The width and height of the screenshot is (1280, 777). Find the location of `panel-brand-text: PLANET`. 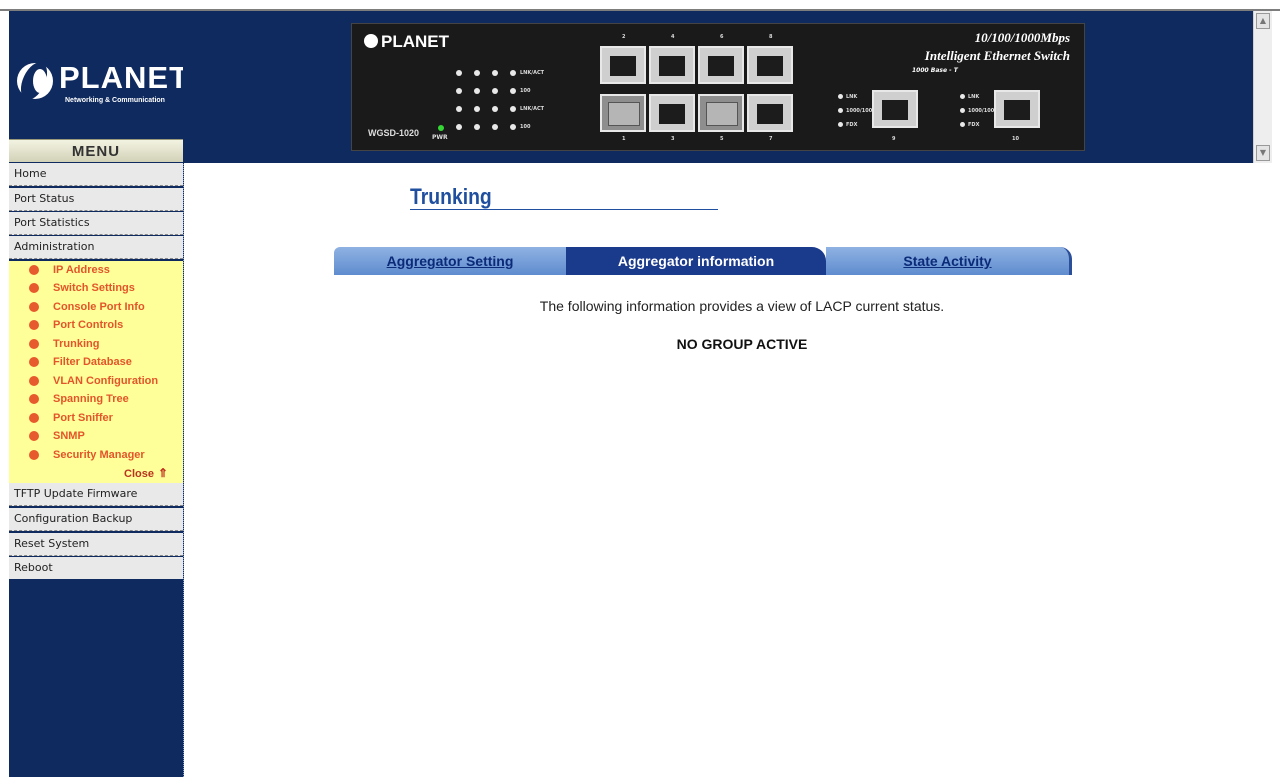

panel-brand-text: PLANET is located at coordinates (415, 41).